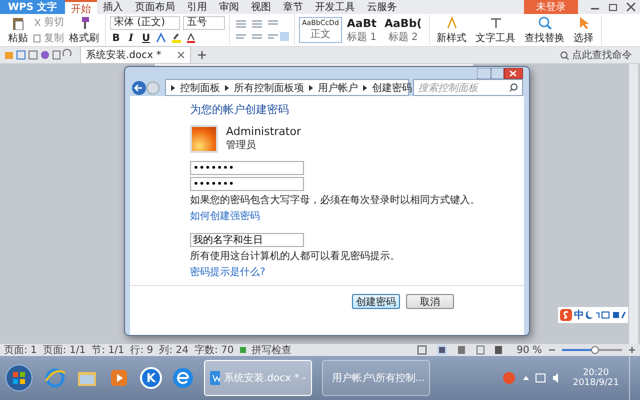 The image size is (640, 400). I want to click on status-item: 节: 1/1, so click(108, 350).